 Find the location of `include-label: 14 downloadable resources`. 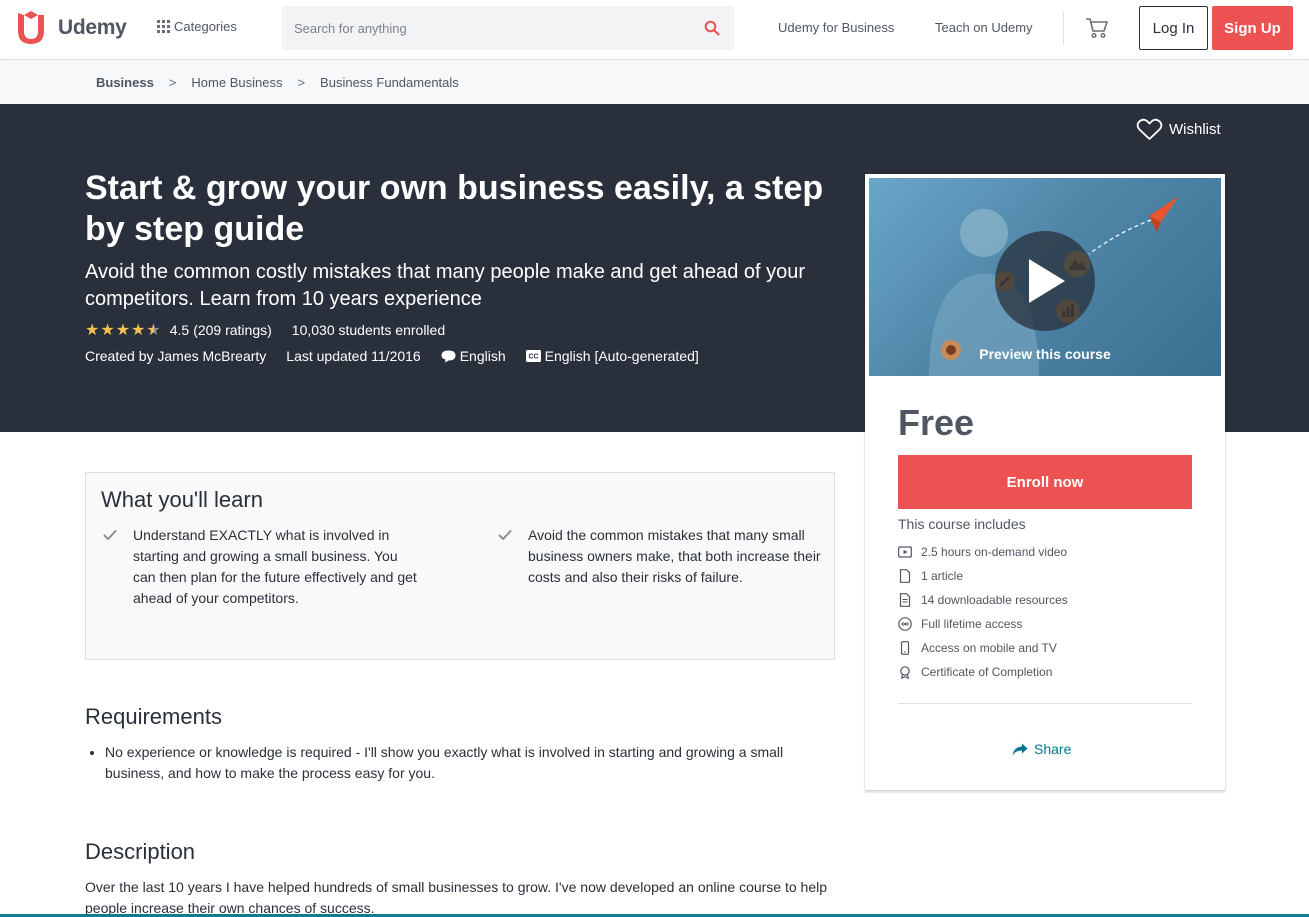

include-label: 14 downloadable resources is located at coordinates (994, 600).